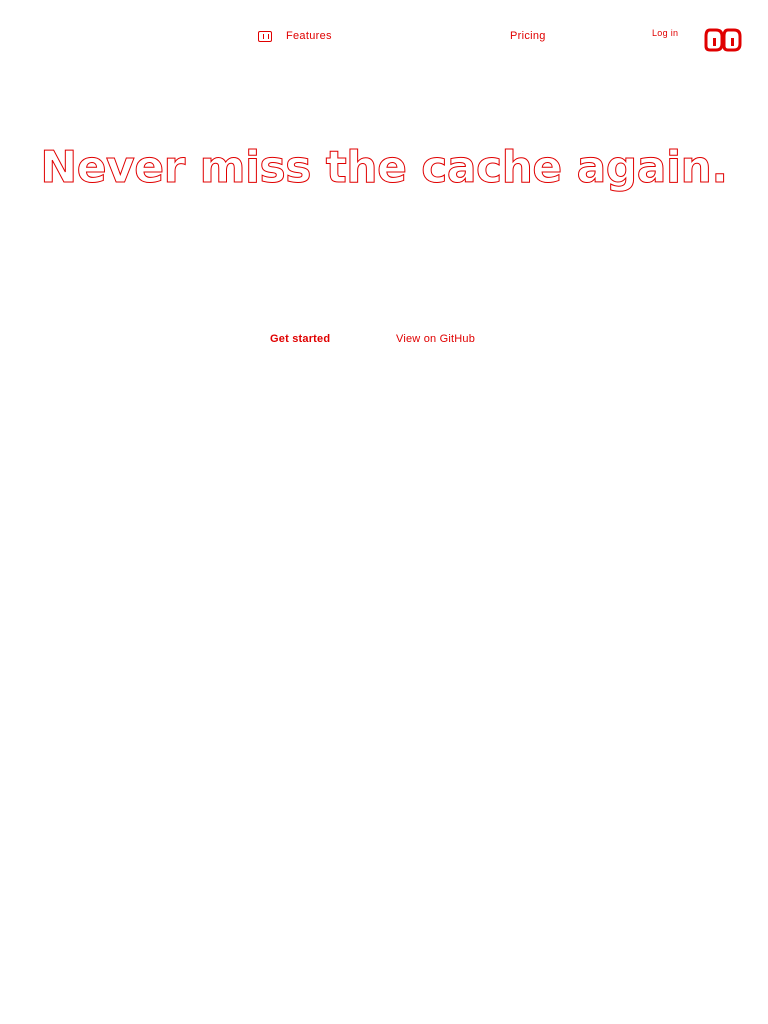 This screenshot has width=768, height=1024. I want to click on nav-link-pricing: Pricing, so click(528, 36).